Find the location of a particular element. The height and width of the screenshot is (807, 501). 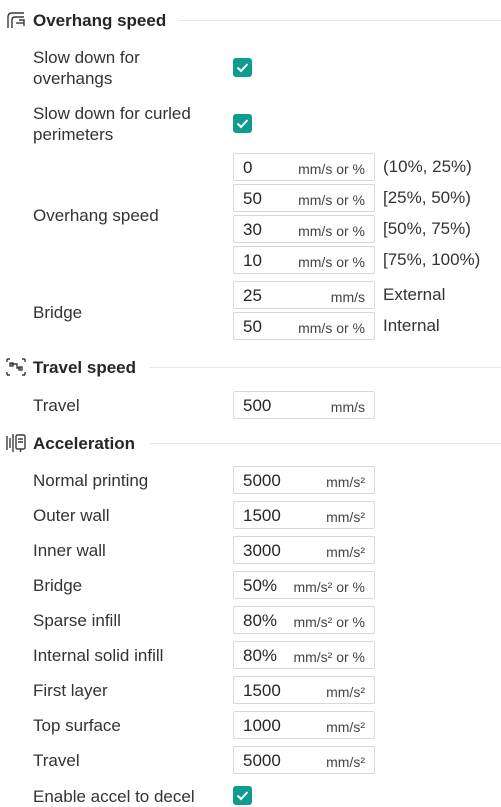

accel-internal-solid-infill-field: 80% mm/s² or % is located at coordinates (304, 655).